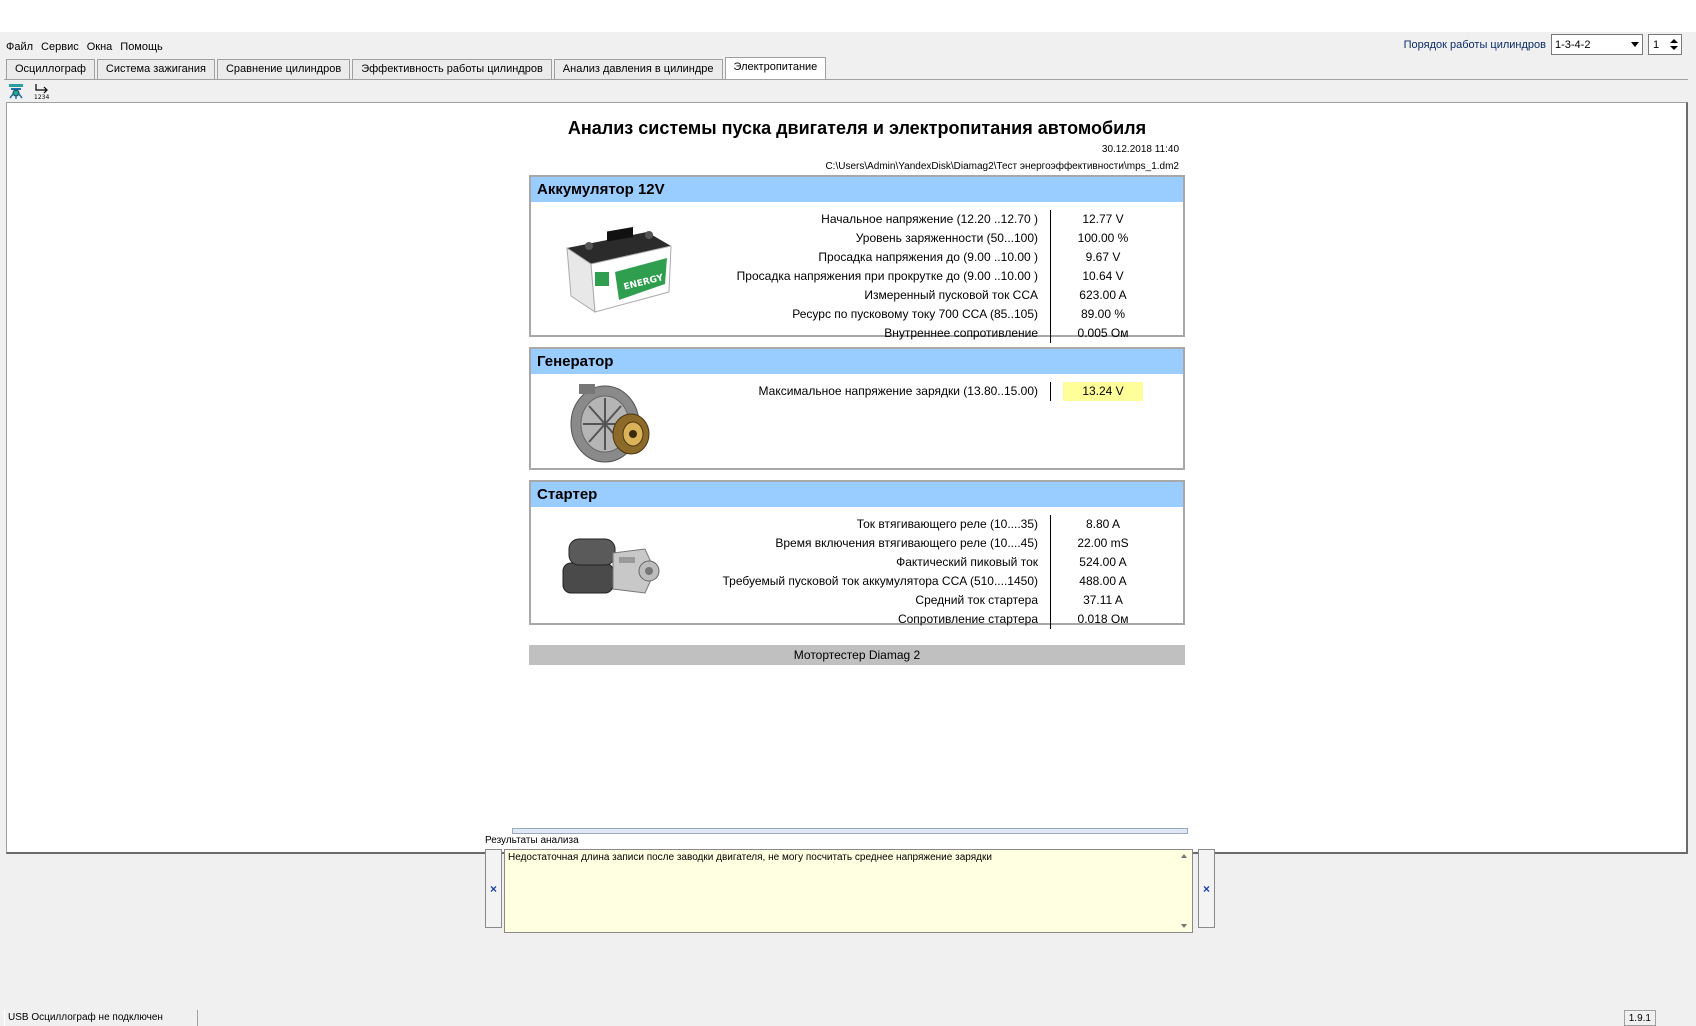 The image size is (1696, 1026). I want to click on param-value-warning: 13.24 V, so click(1103, 391).